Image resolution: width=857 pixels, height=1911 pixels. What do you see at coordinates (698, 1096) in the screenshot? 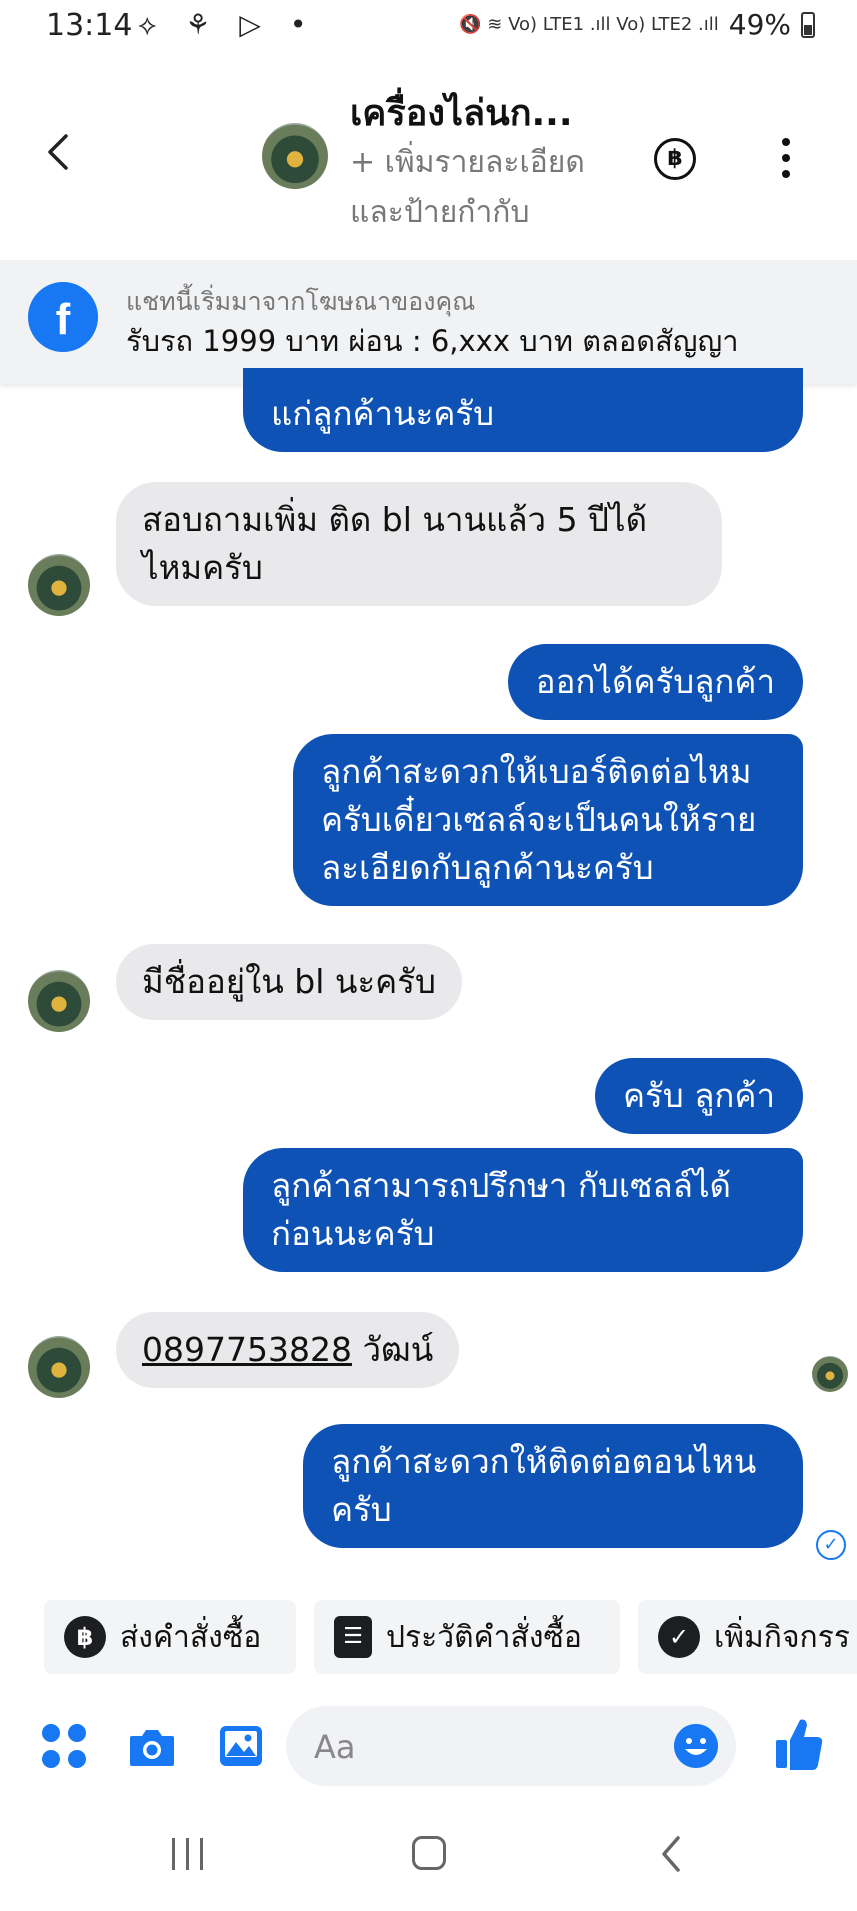
I see `message-bubble-outgoing: ครับ ลูกค้า` at bounding box center [698, 1096].